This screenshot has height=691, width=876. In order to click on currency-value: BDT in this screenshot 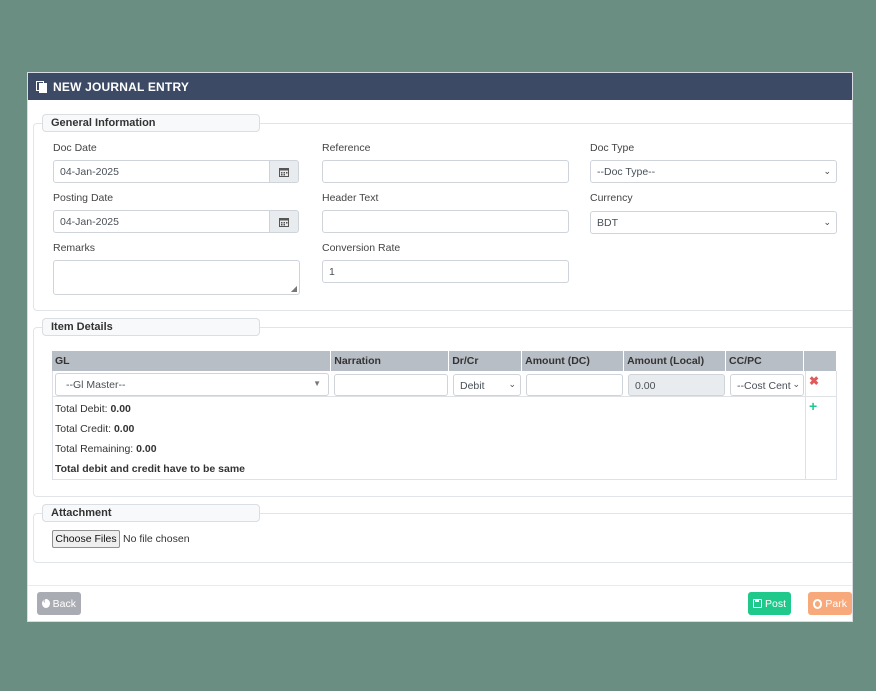, I will do `click(607, 223)`.